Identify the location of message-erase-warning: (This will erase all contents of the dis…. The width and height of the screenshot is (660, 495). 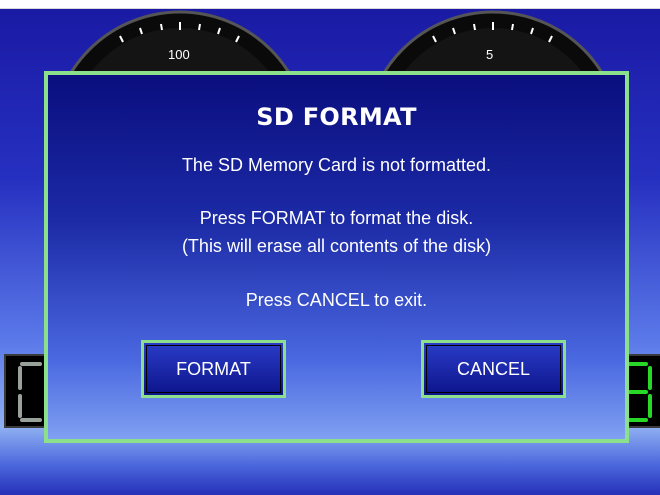
(336, 246).